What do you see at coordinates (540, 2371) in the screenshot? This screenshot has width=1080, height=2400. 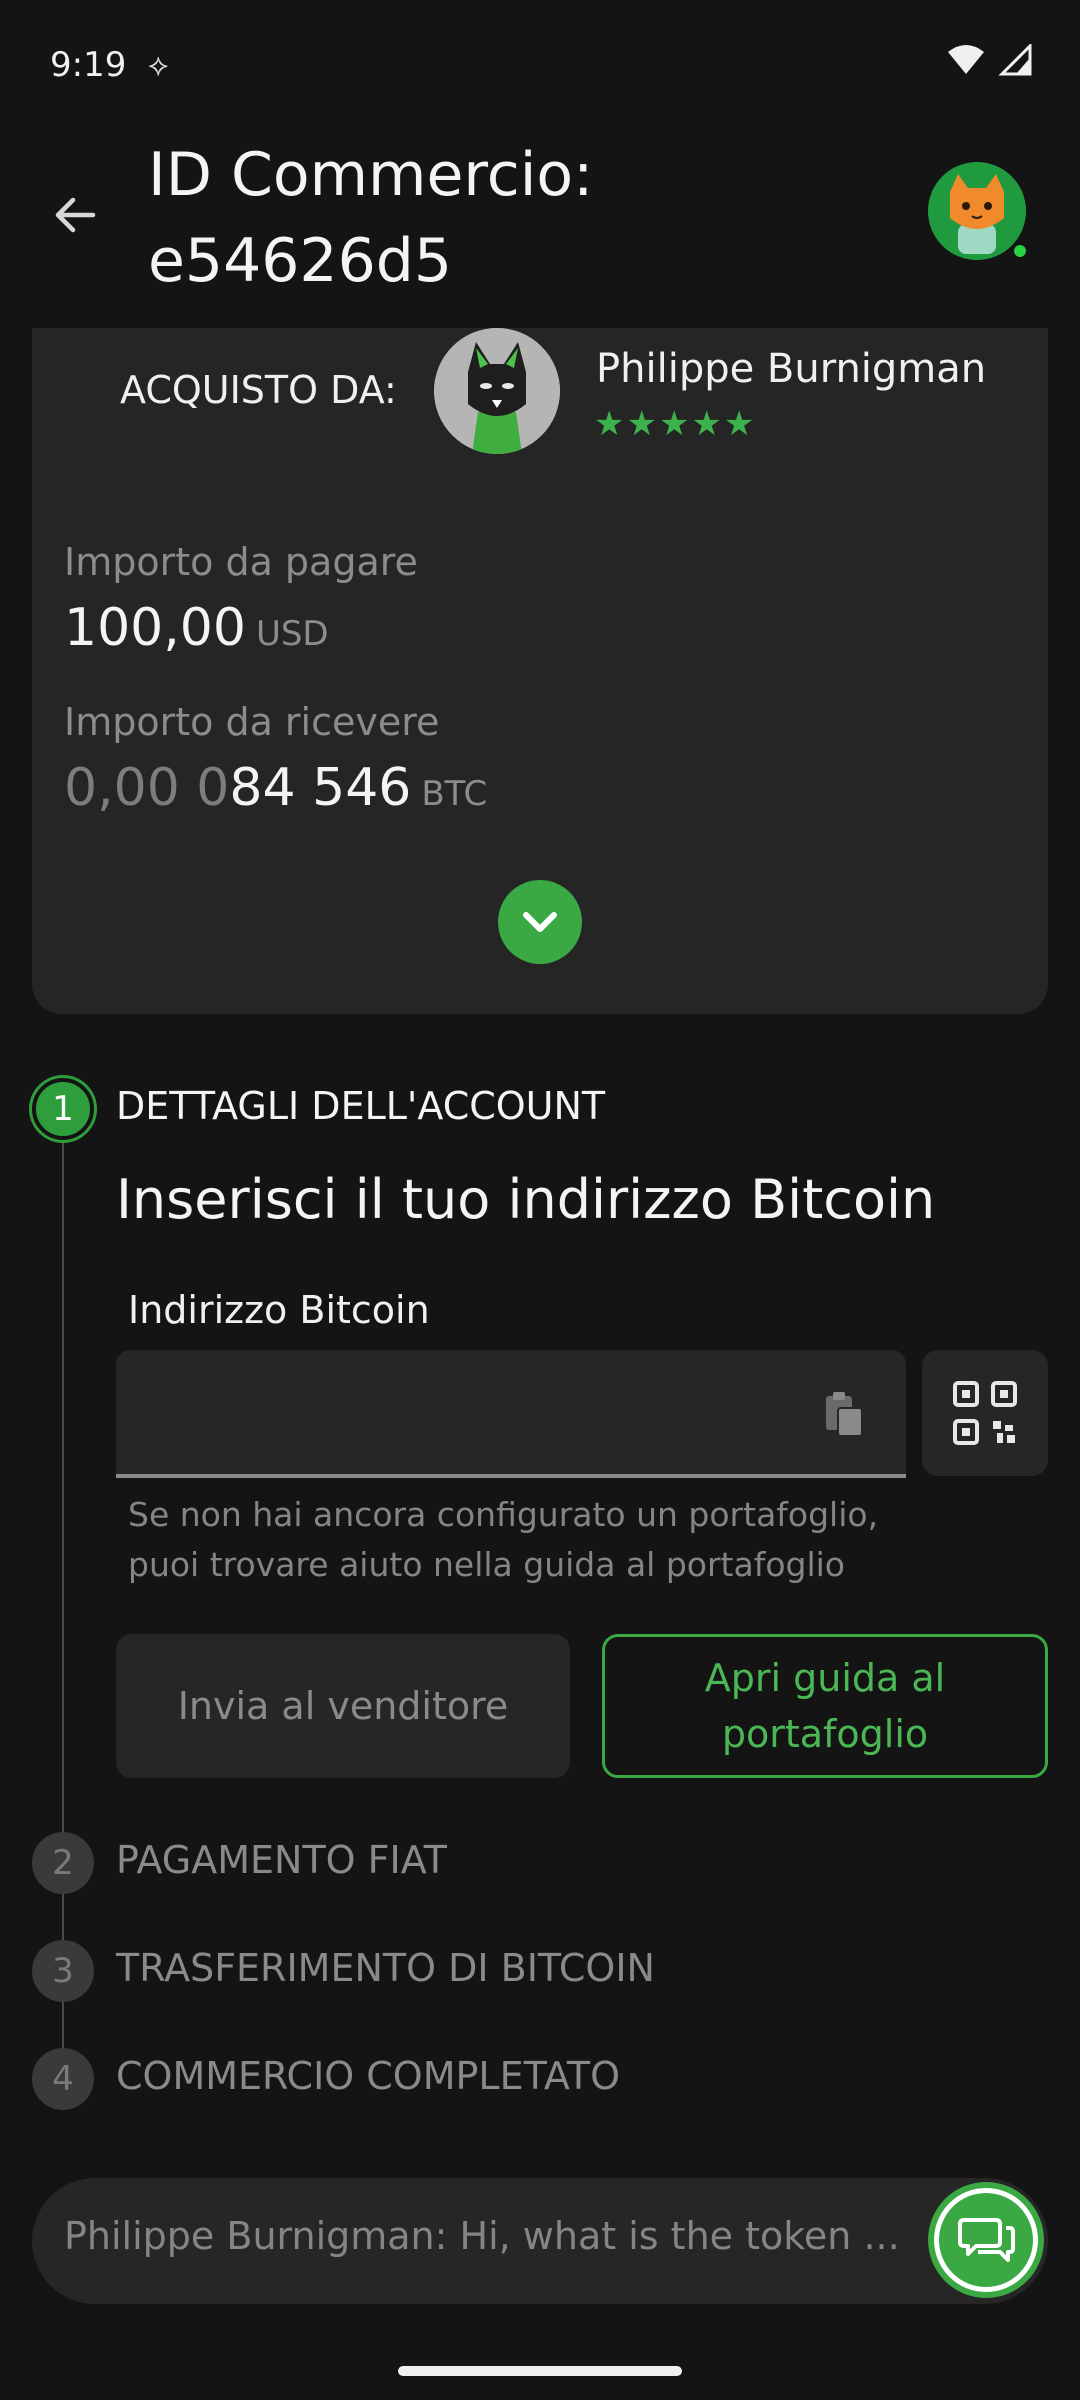 I see `home-indicator` at bounding box center [540, 2371].